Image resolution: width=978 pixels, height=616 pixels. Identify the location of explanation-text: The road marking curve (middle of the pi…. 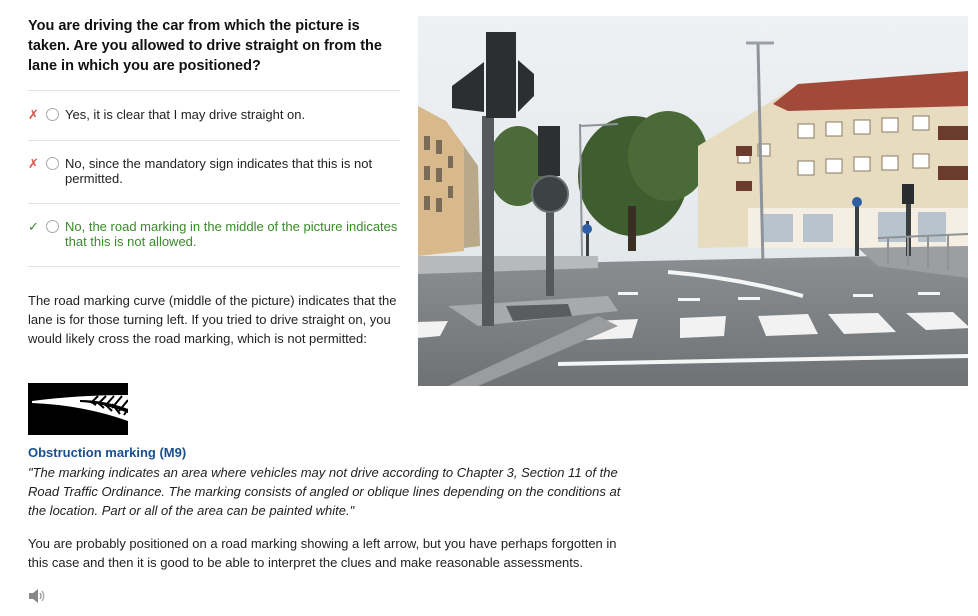
(212, 319).